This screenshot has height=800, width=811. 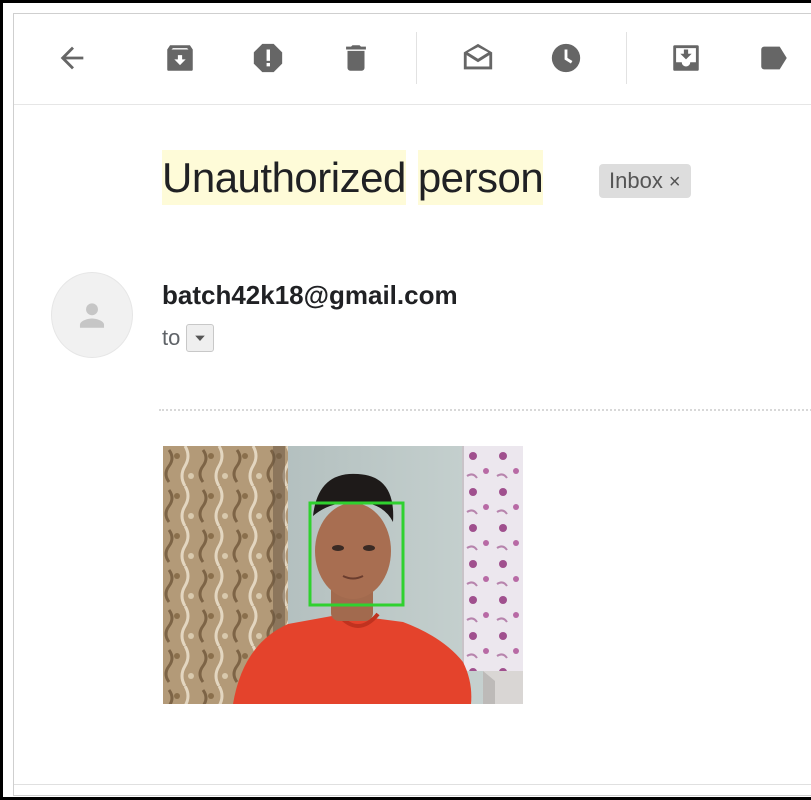 I want to click on label-icon, so click(x=774, y=58).